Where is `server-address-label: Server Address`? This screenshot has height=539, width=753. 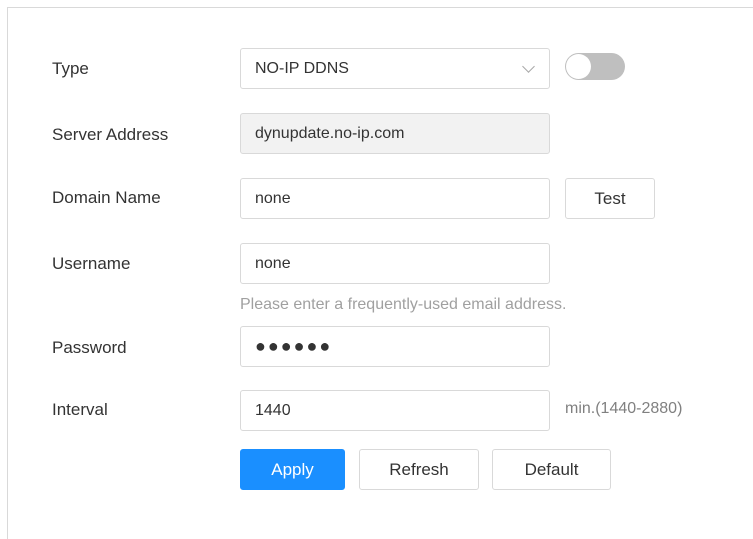
server-address-label: Server Address is located at coordinates (110, 134).